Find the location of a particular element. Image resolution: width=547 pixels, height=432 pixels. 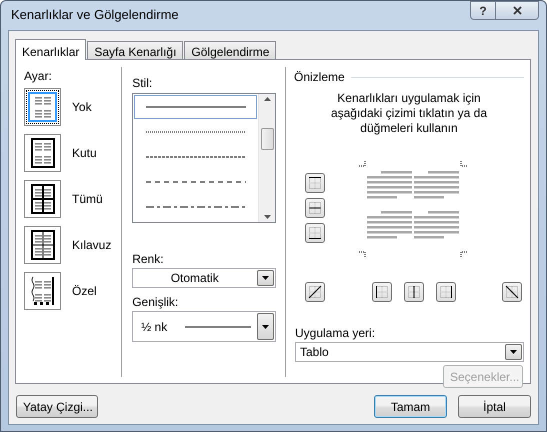

close-button is located at coordinates (517, 10).